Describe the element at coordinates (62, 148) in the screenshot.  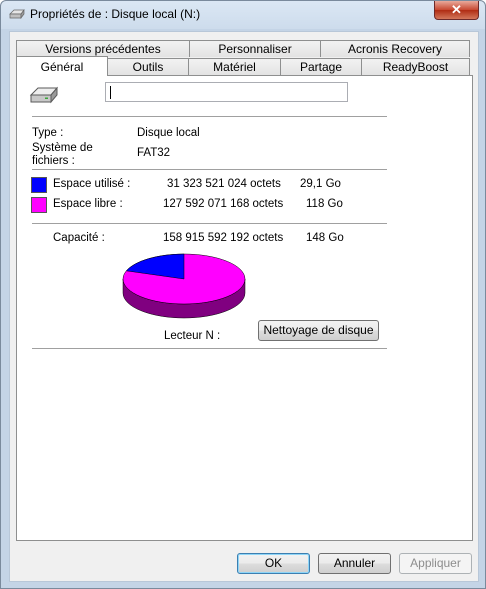
I see `filesystem-label-line1: Système de` at that location.